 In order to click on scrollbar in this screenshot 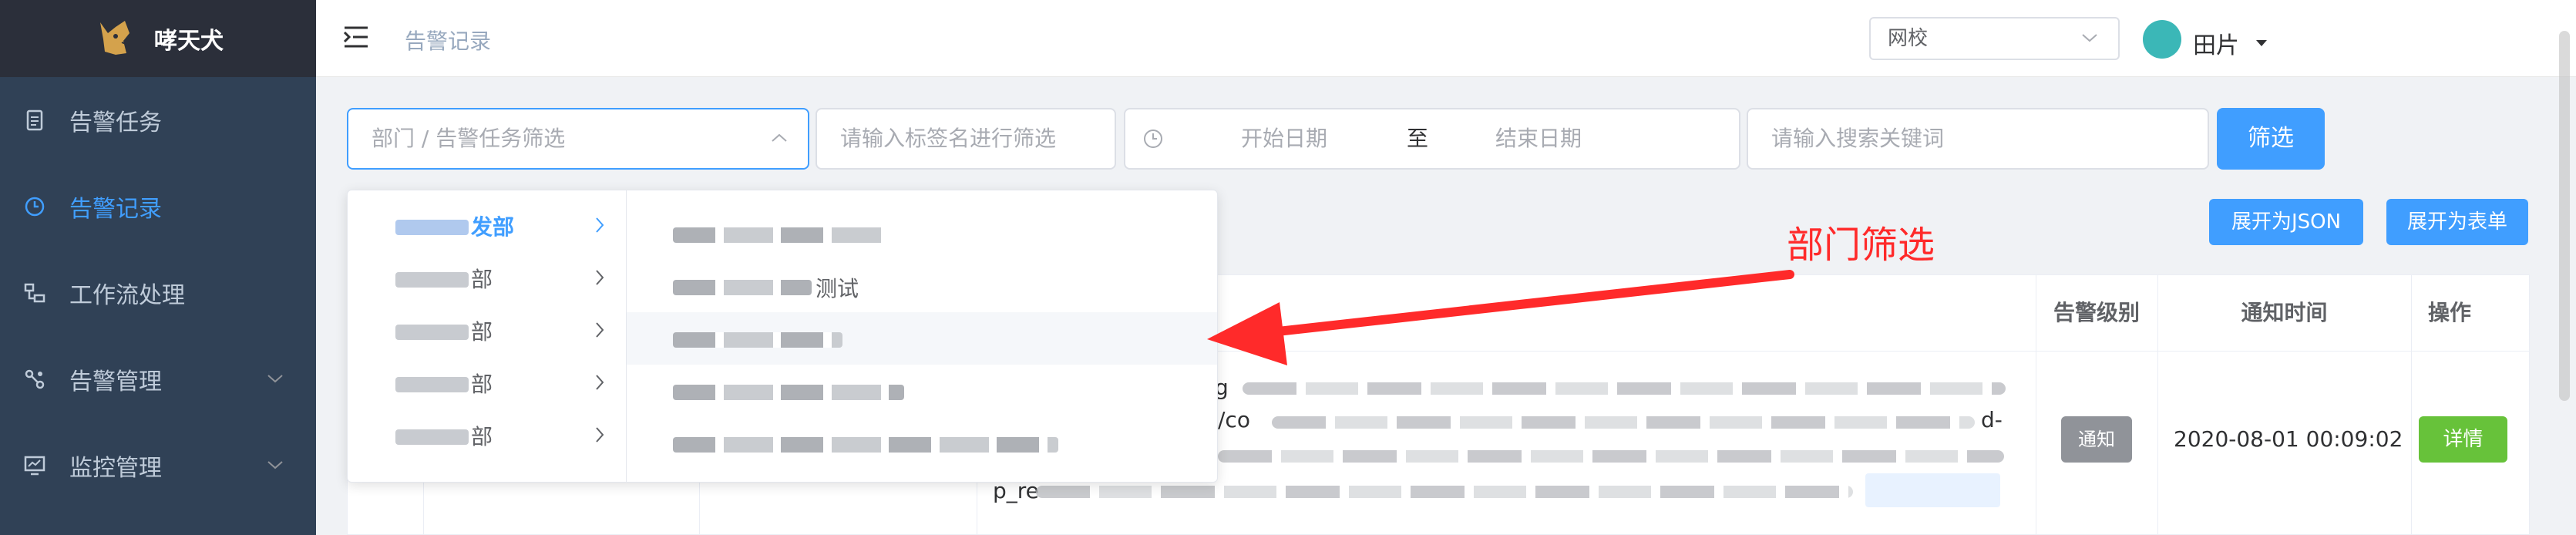, I will do `click(2564, 216)`.